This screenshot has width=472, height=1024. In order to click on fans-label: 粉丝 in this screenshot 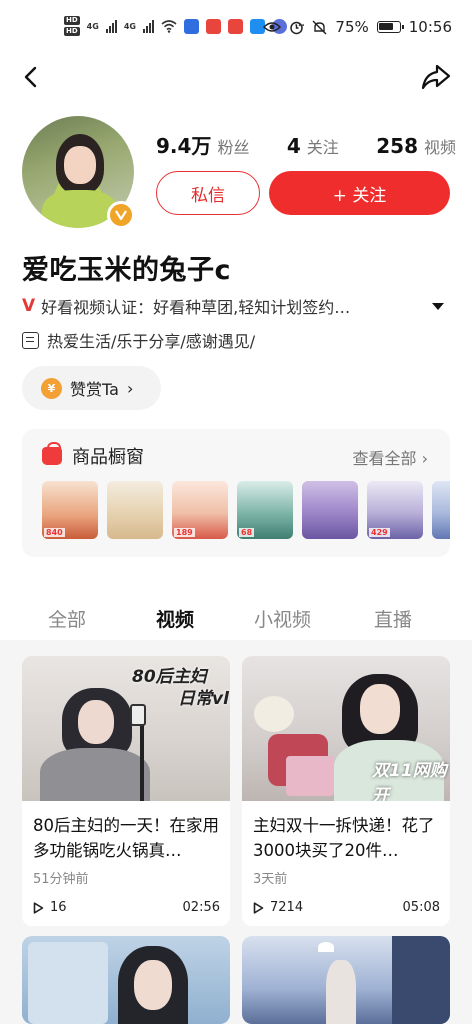, I will do `click(233, 147)`.